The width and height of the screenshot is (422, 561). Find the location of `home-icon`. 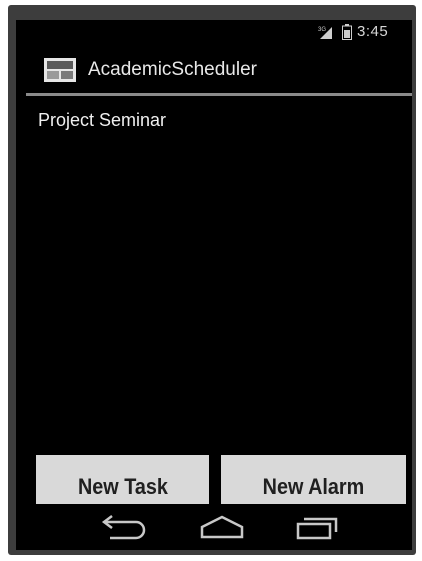

home-icon is located at coordinates (222, 527).